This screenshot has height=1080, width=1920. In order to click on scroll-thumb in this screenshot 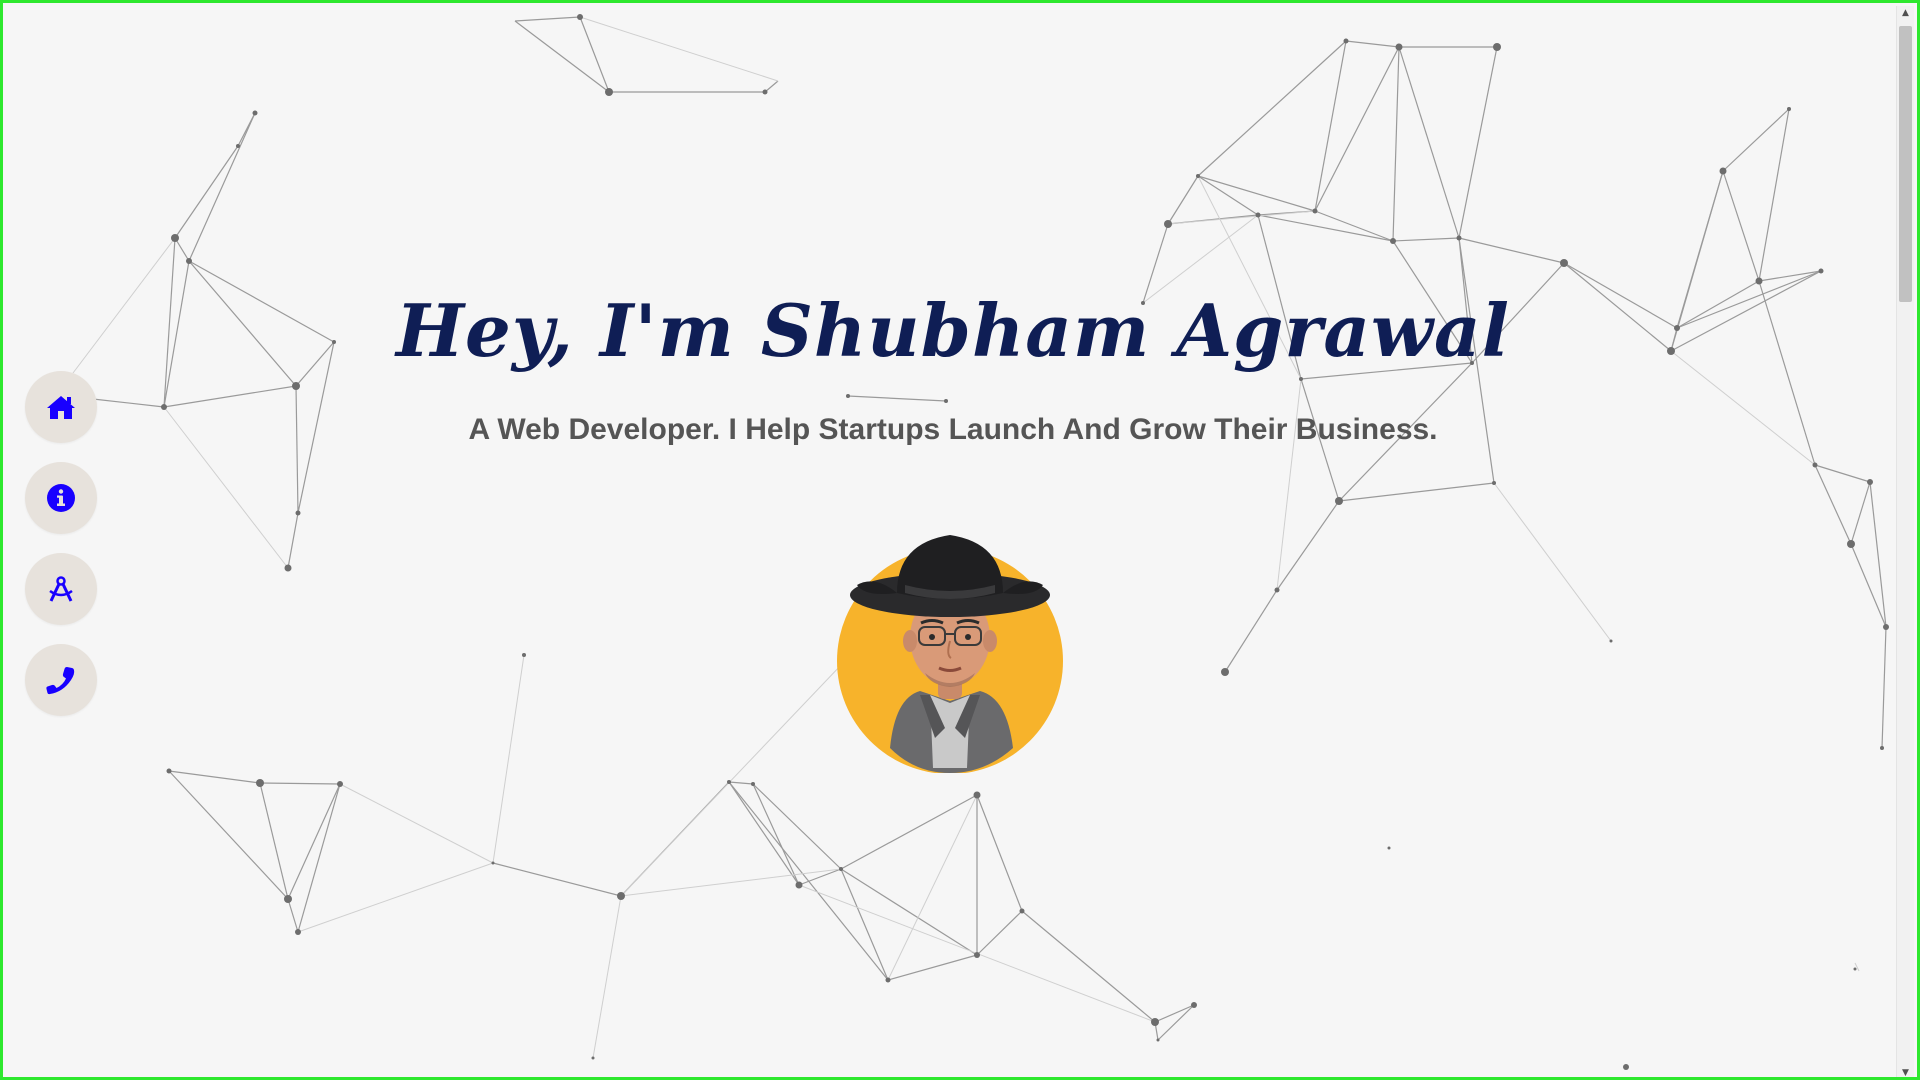, I will do `click(1905, 164)`.